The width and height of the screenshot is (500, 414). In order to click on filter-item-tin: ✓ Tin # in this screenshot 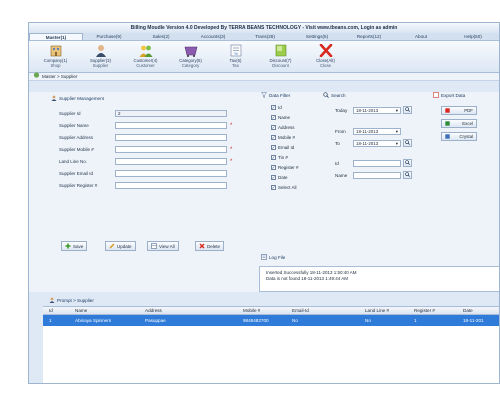, I will do `click(279, 157)`.